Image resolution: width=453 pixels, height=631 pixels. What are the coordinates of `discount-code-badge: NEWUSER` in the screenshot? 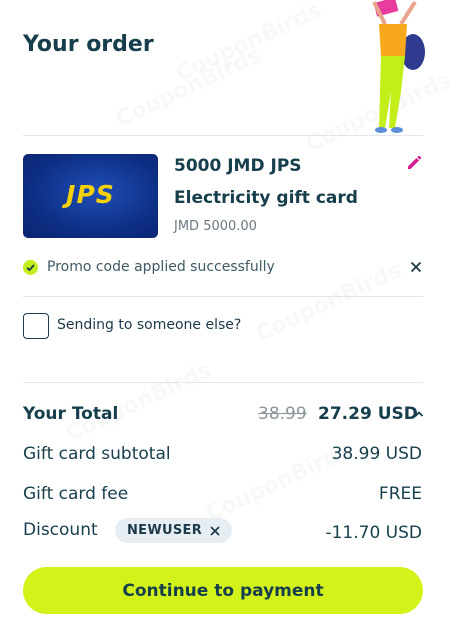 It's located at (174, 530).